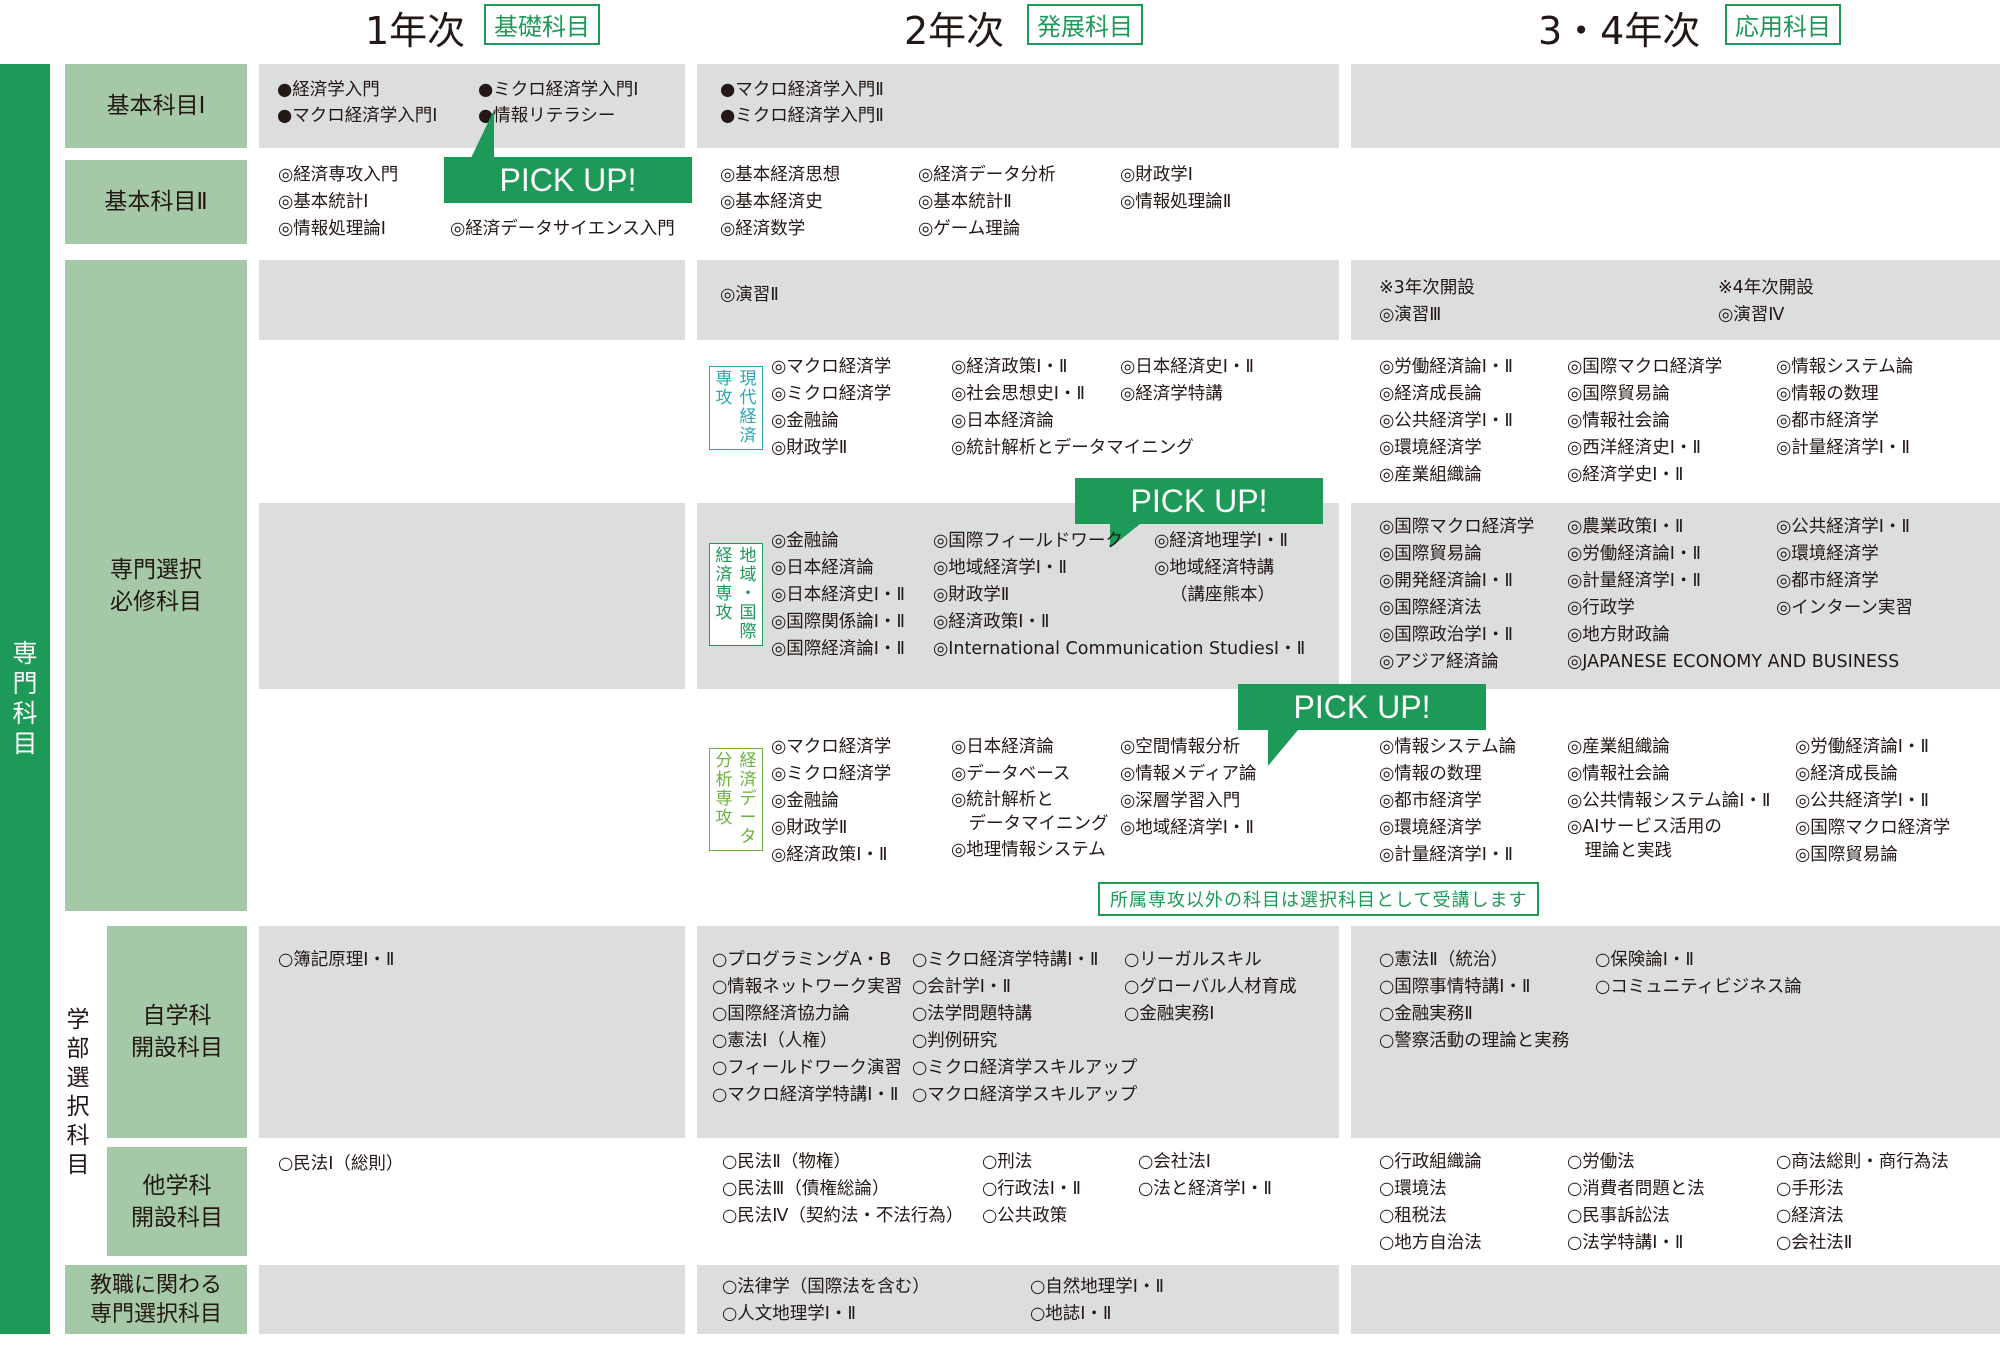 This screenshot has height=1351, width=2000. I want to click on course-note: ※3年次開設, so click(1427, 288).